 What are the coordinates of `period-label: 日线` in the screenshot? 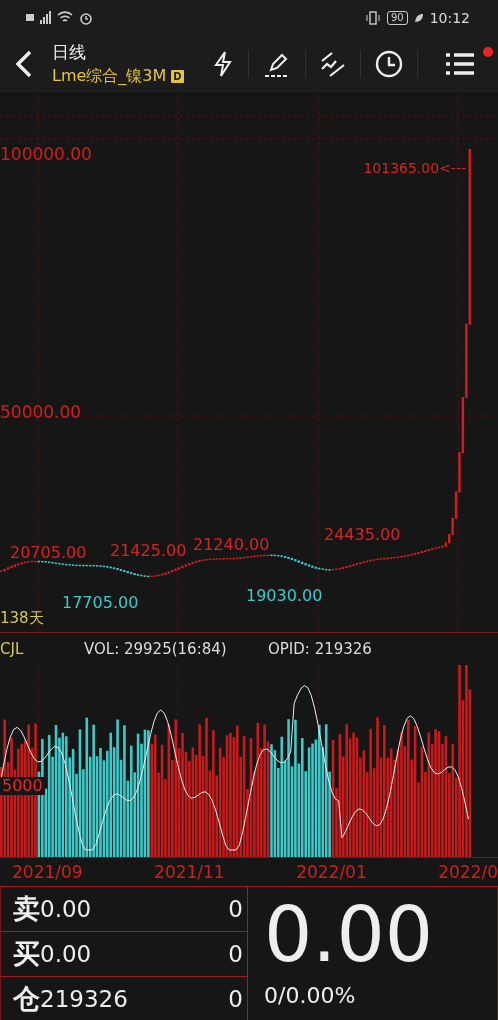 It's located at (69, 52).